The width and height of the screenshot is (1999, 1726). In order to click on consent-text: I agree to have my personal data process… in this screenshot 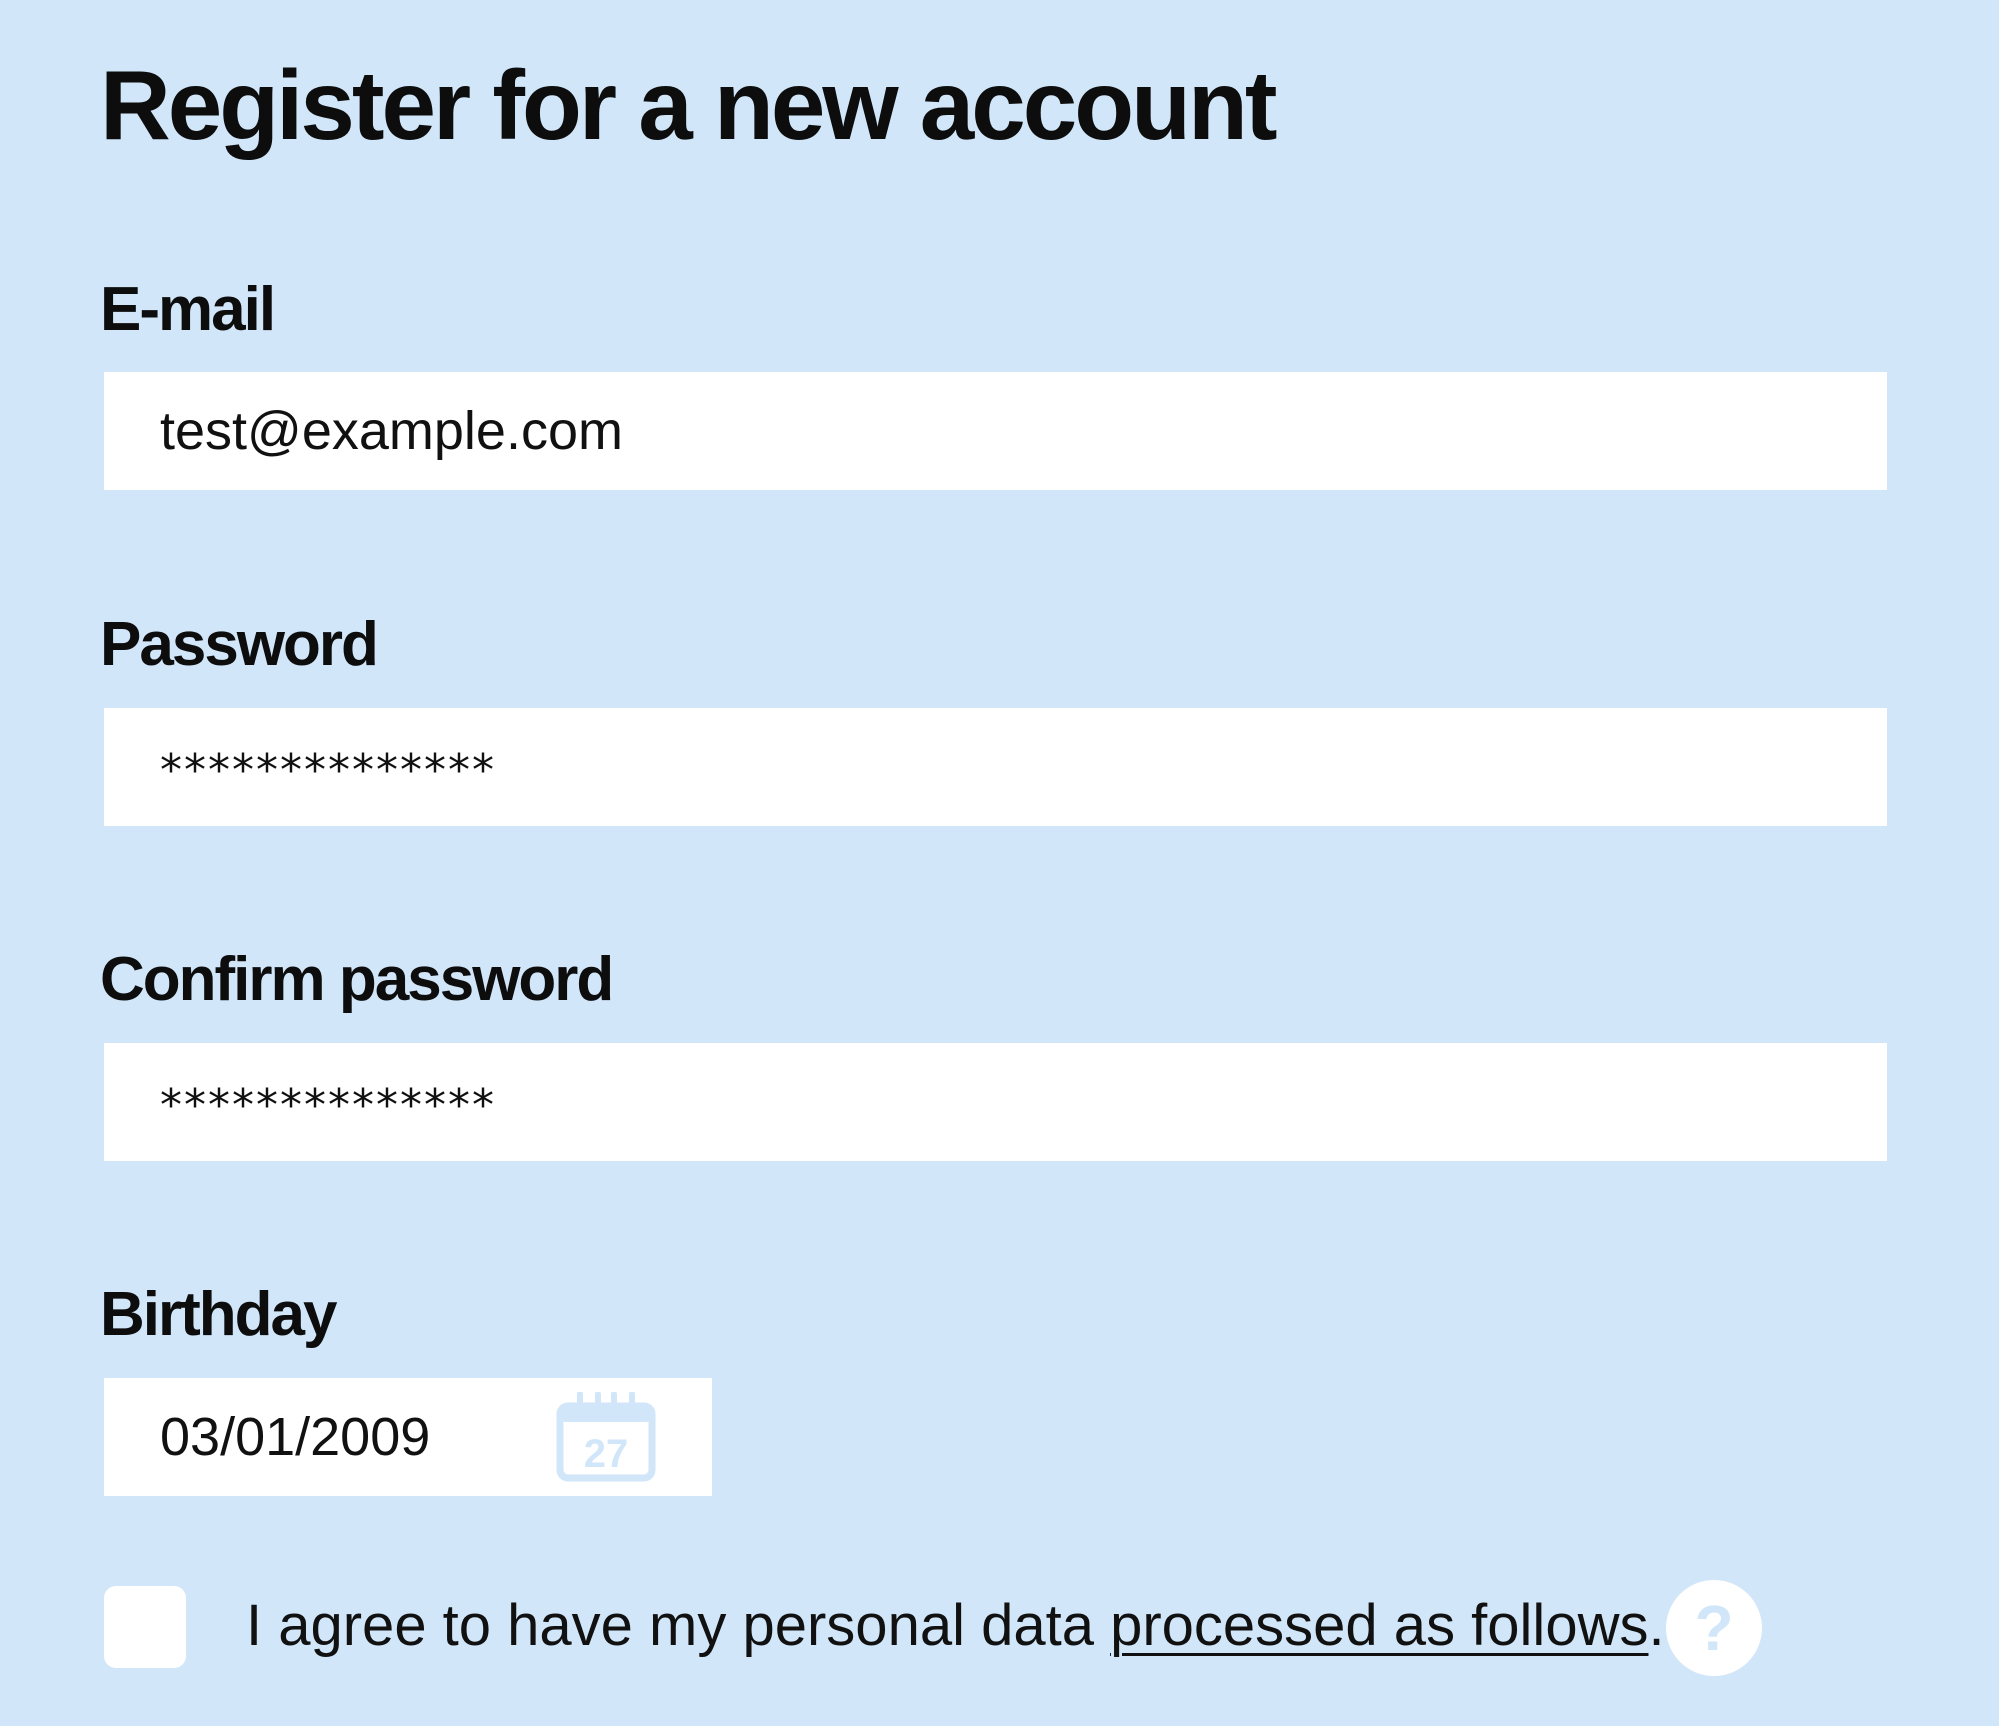, I will do `click(955, 1626)`.